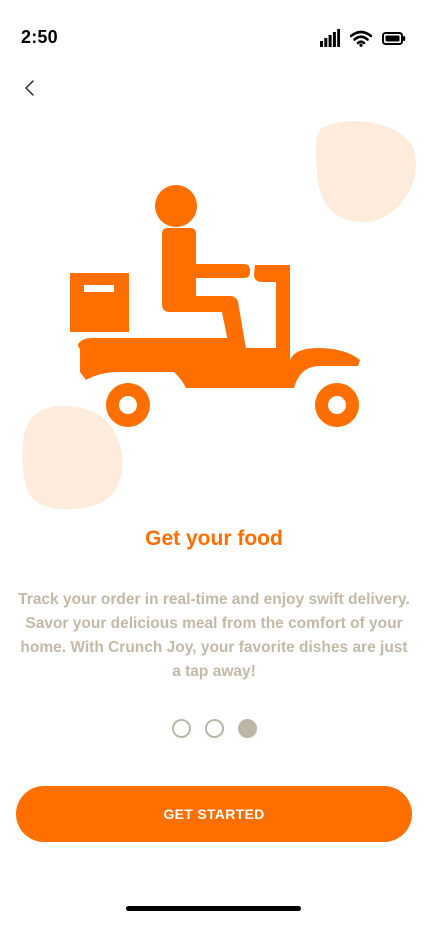 The width and height of the screenshot is (428, 926). Describe the element at coordinates (366, 172) in the screenshot. I see `blob-top-right` at that location.